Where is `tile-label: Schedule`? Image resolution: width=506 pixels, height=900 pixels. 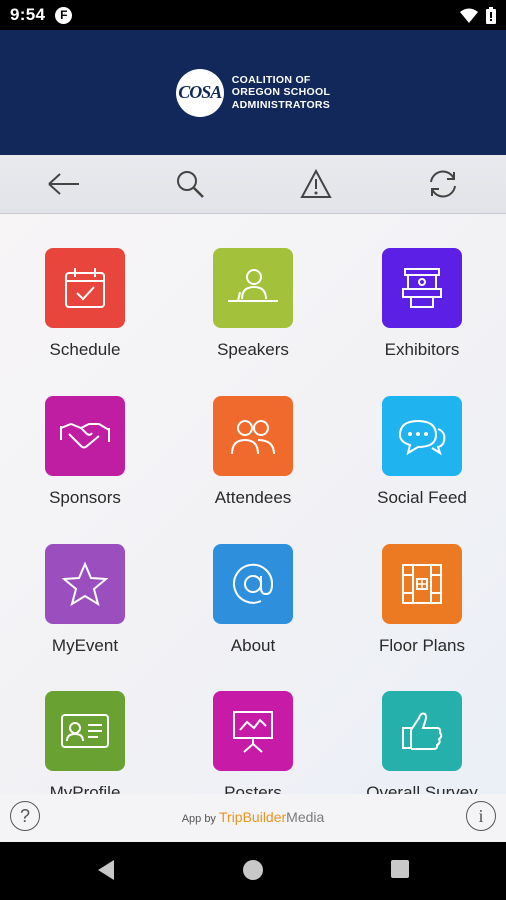
tile-label: Schedule is located at coordinates (85, 349).